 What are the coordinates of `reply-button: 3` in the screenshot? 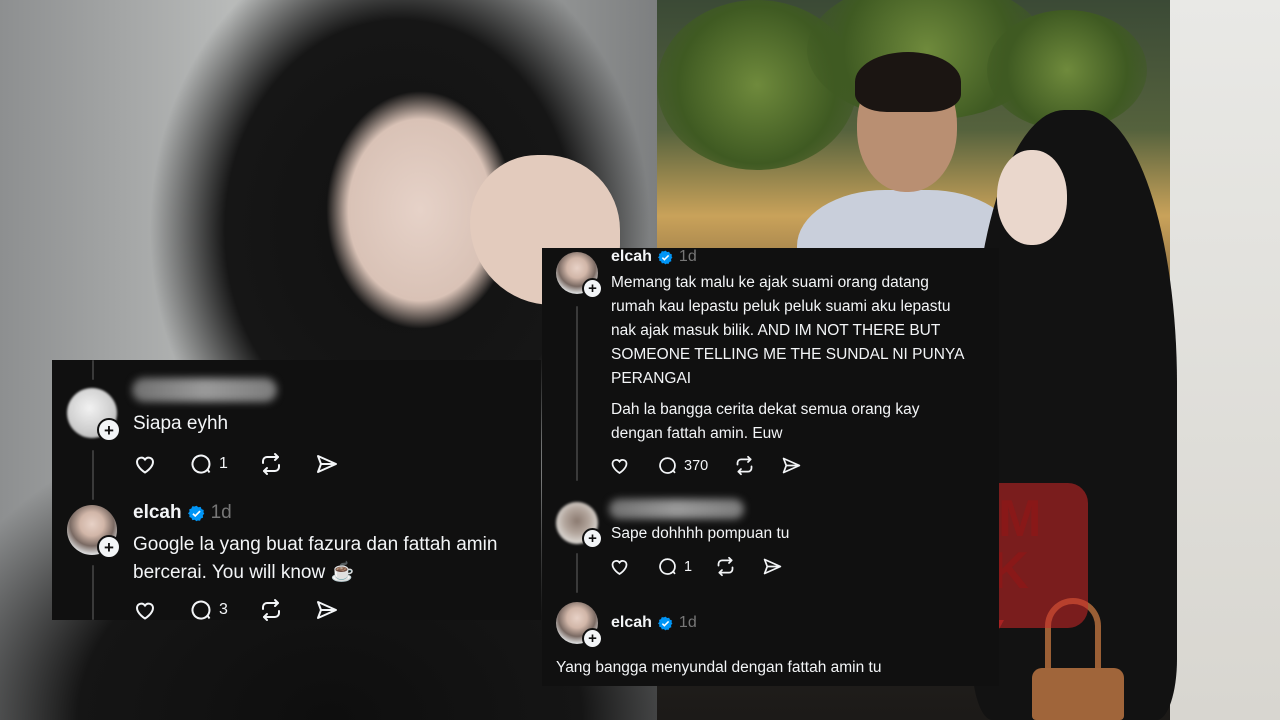 It's located at (224, 610).